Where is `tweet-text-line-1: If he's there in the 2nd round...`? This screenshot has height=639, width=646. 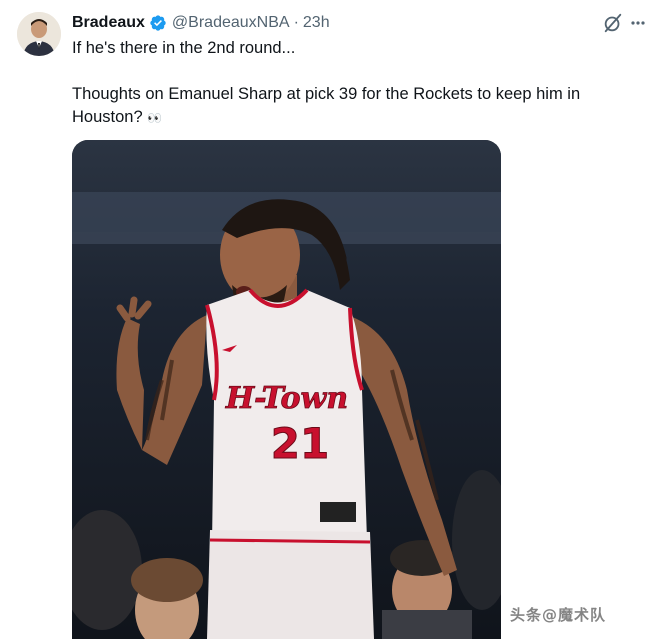 tweet-text-line-1: If he's there in the 2nd round... is located at coordinates (184, 48).